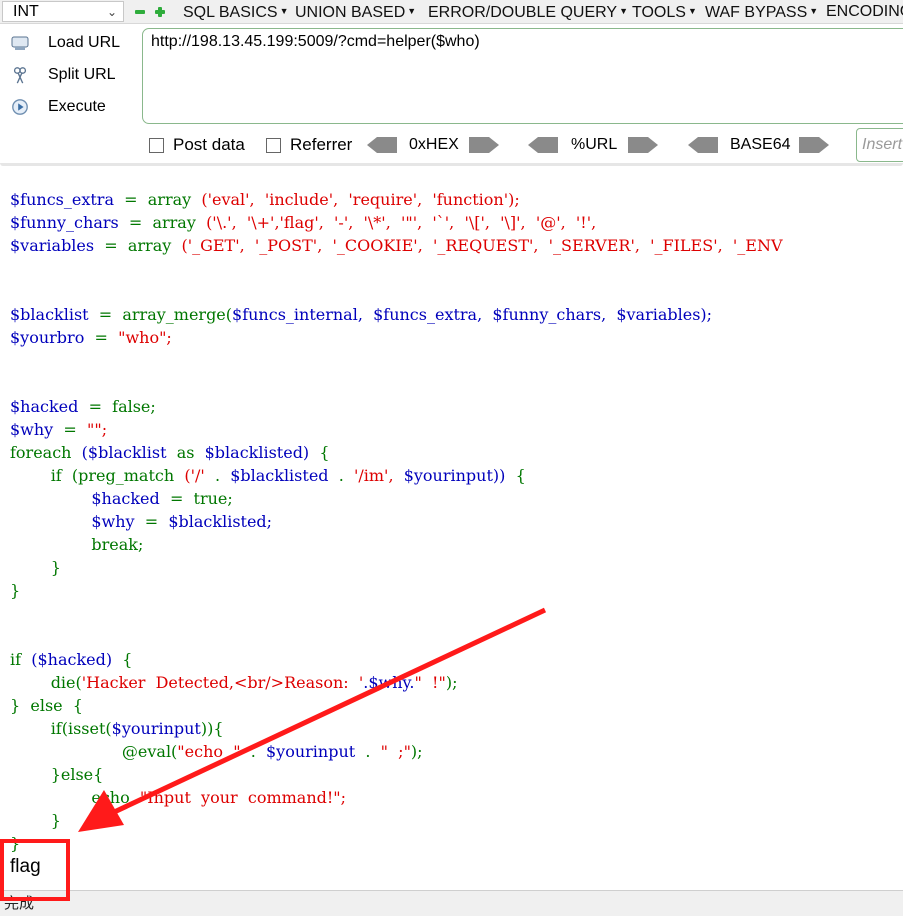  What do you see at coordinates (170, 452) in the screenshot?
I see `code-line: foreach ($blacklist as $blacklisted) {` at bounding box center [170, 452].